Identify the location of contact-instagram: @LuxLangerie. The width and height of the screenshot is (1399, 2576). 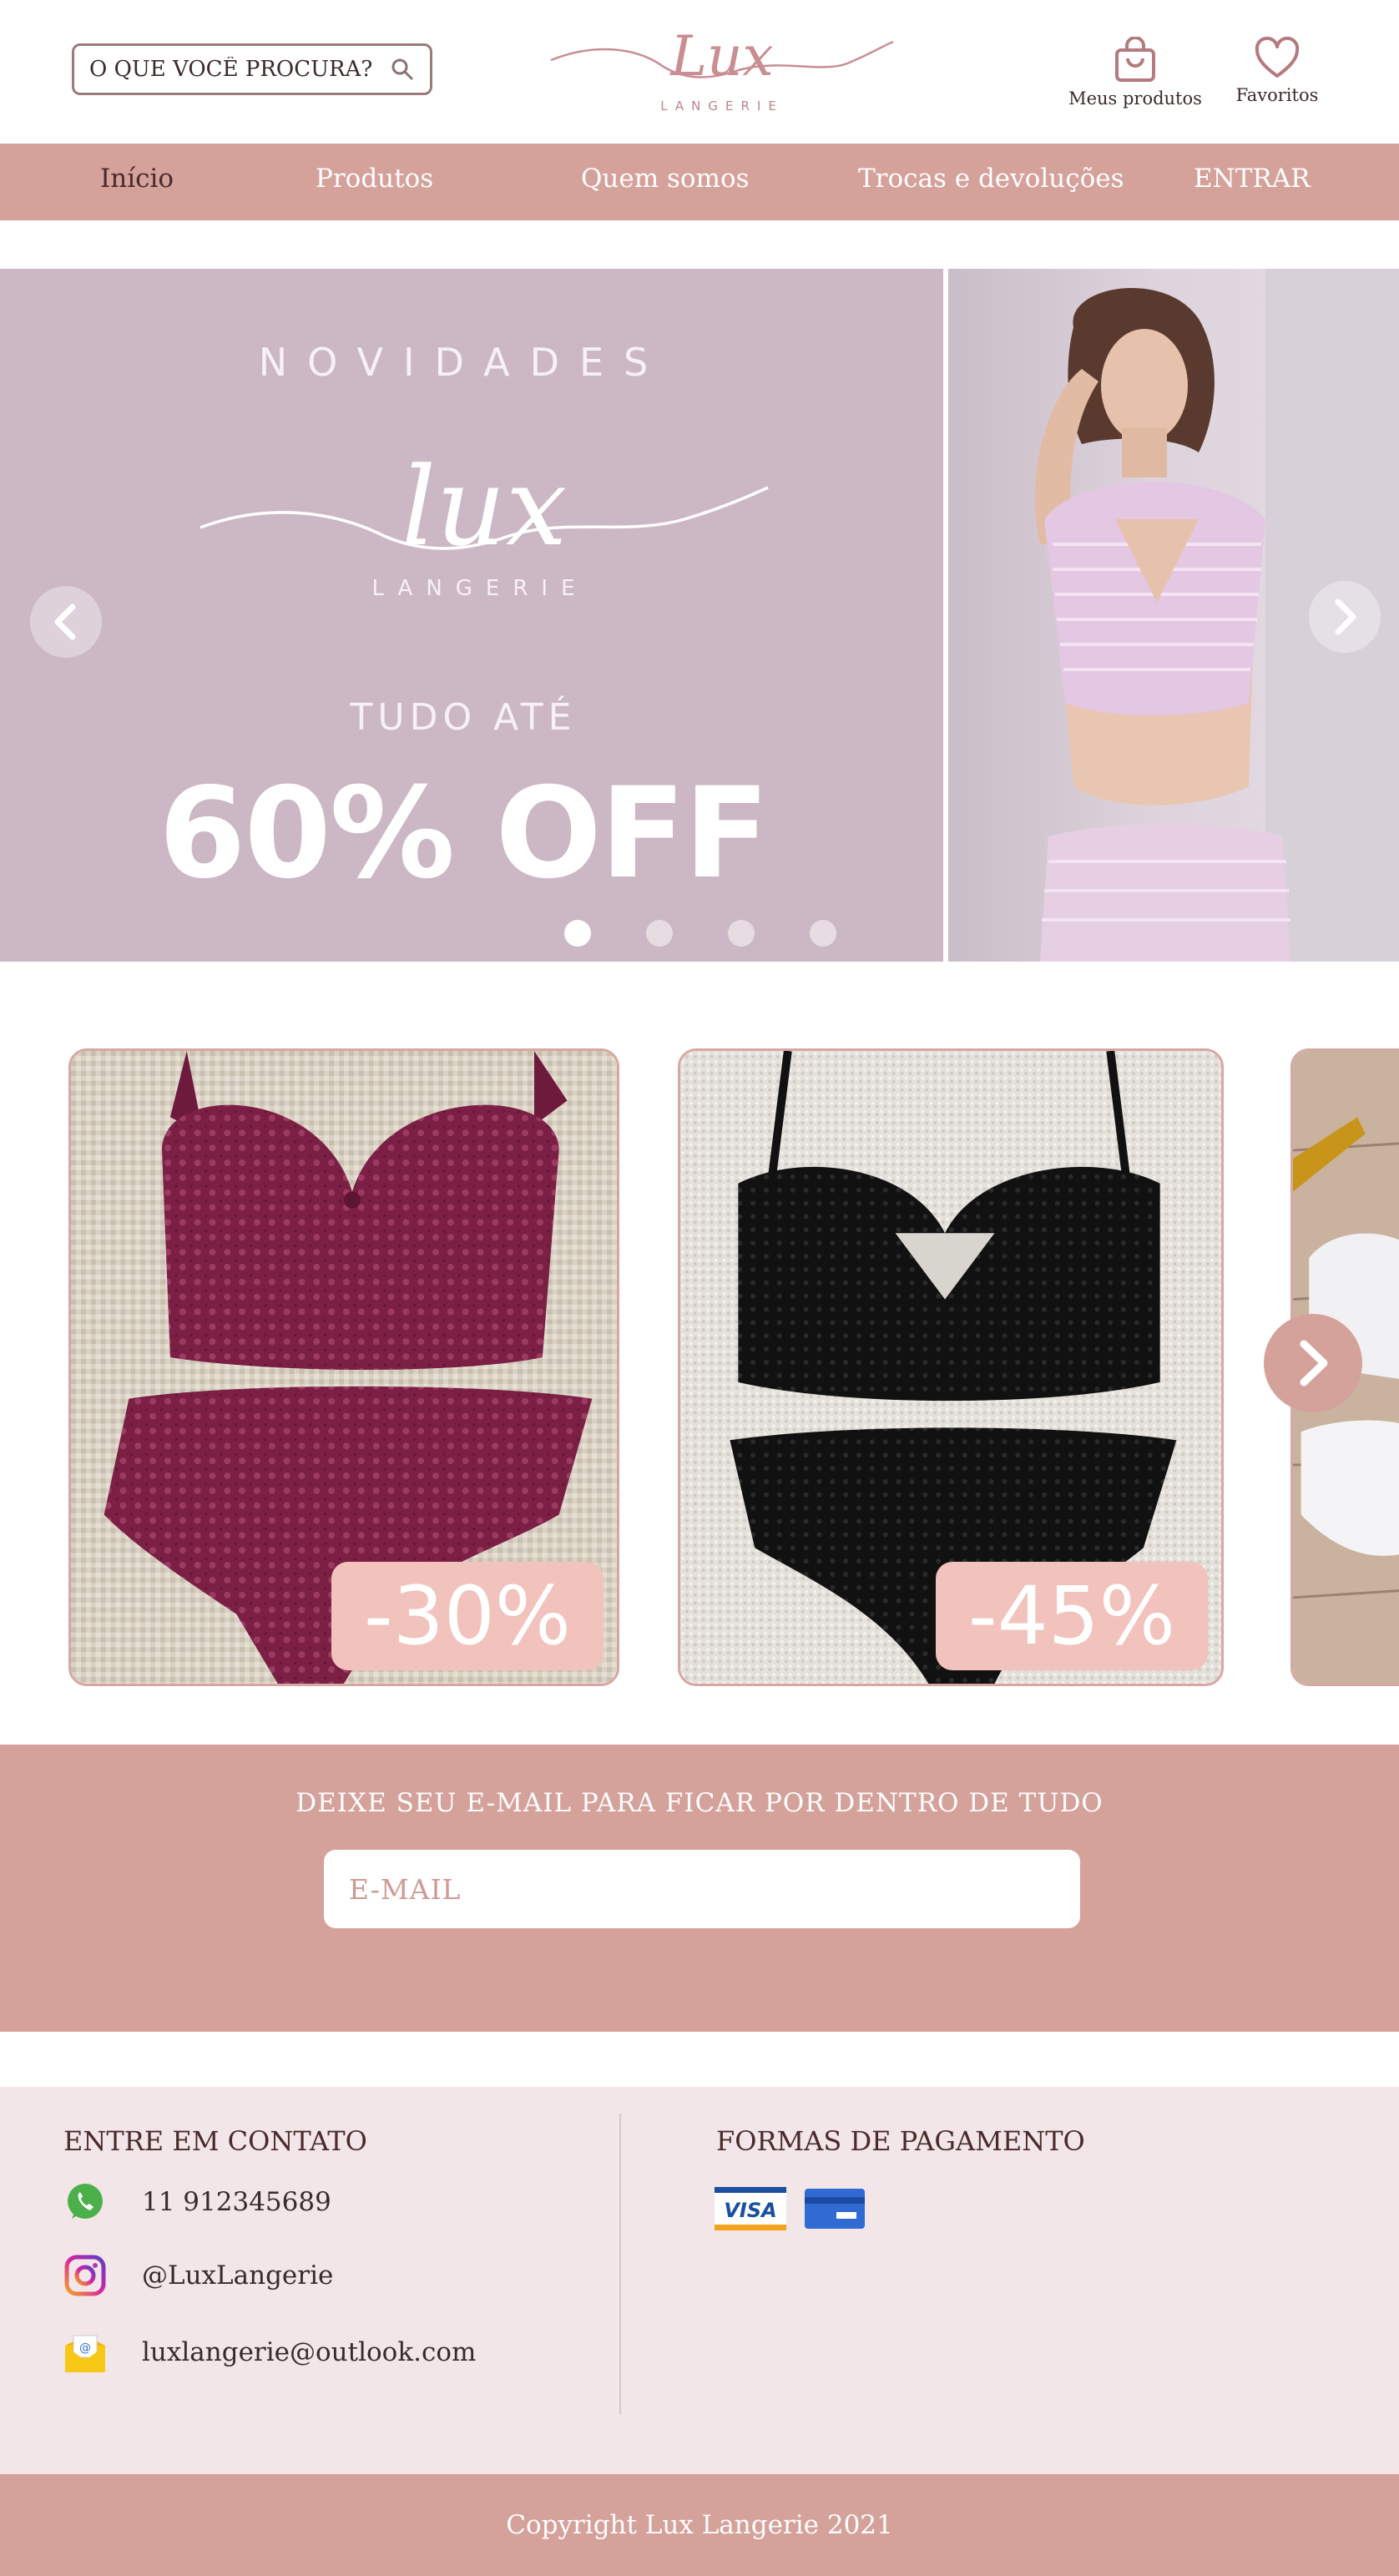
(198, 2275).